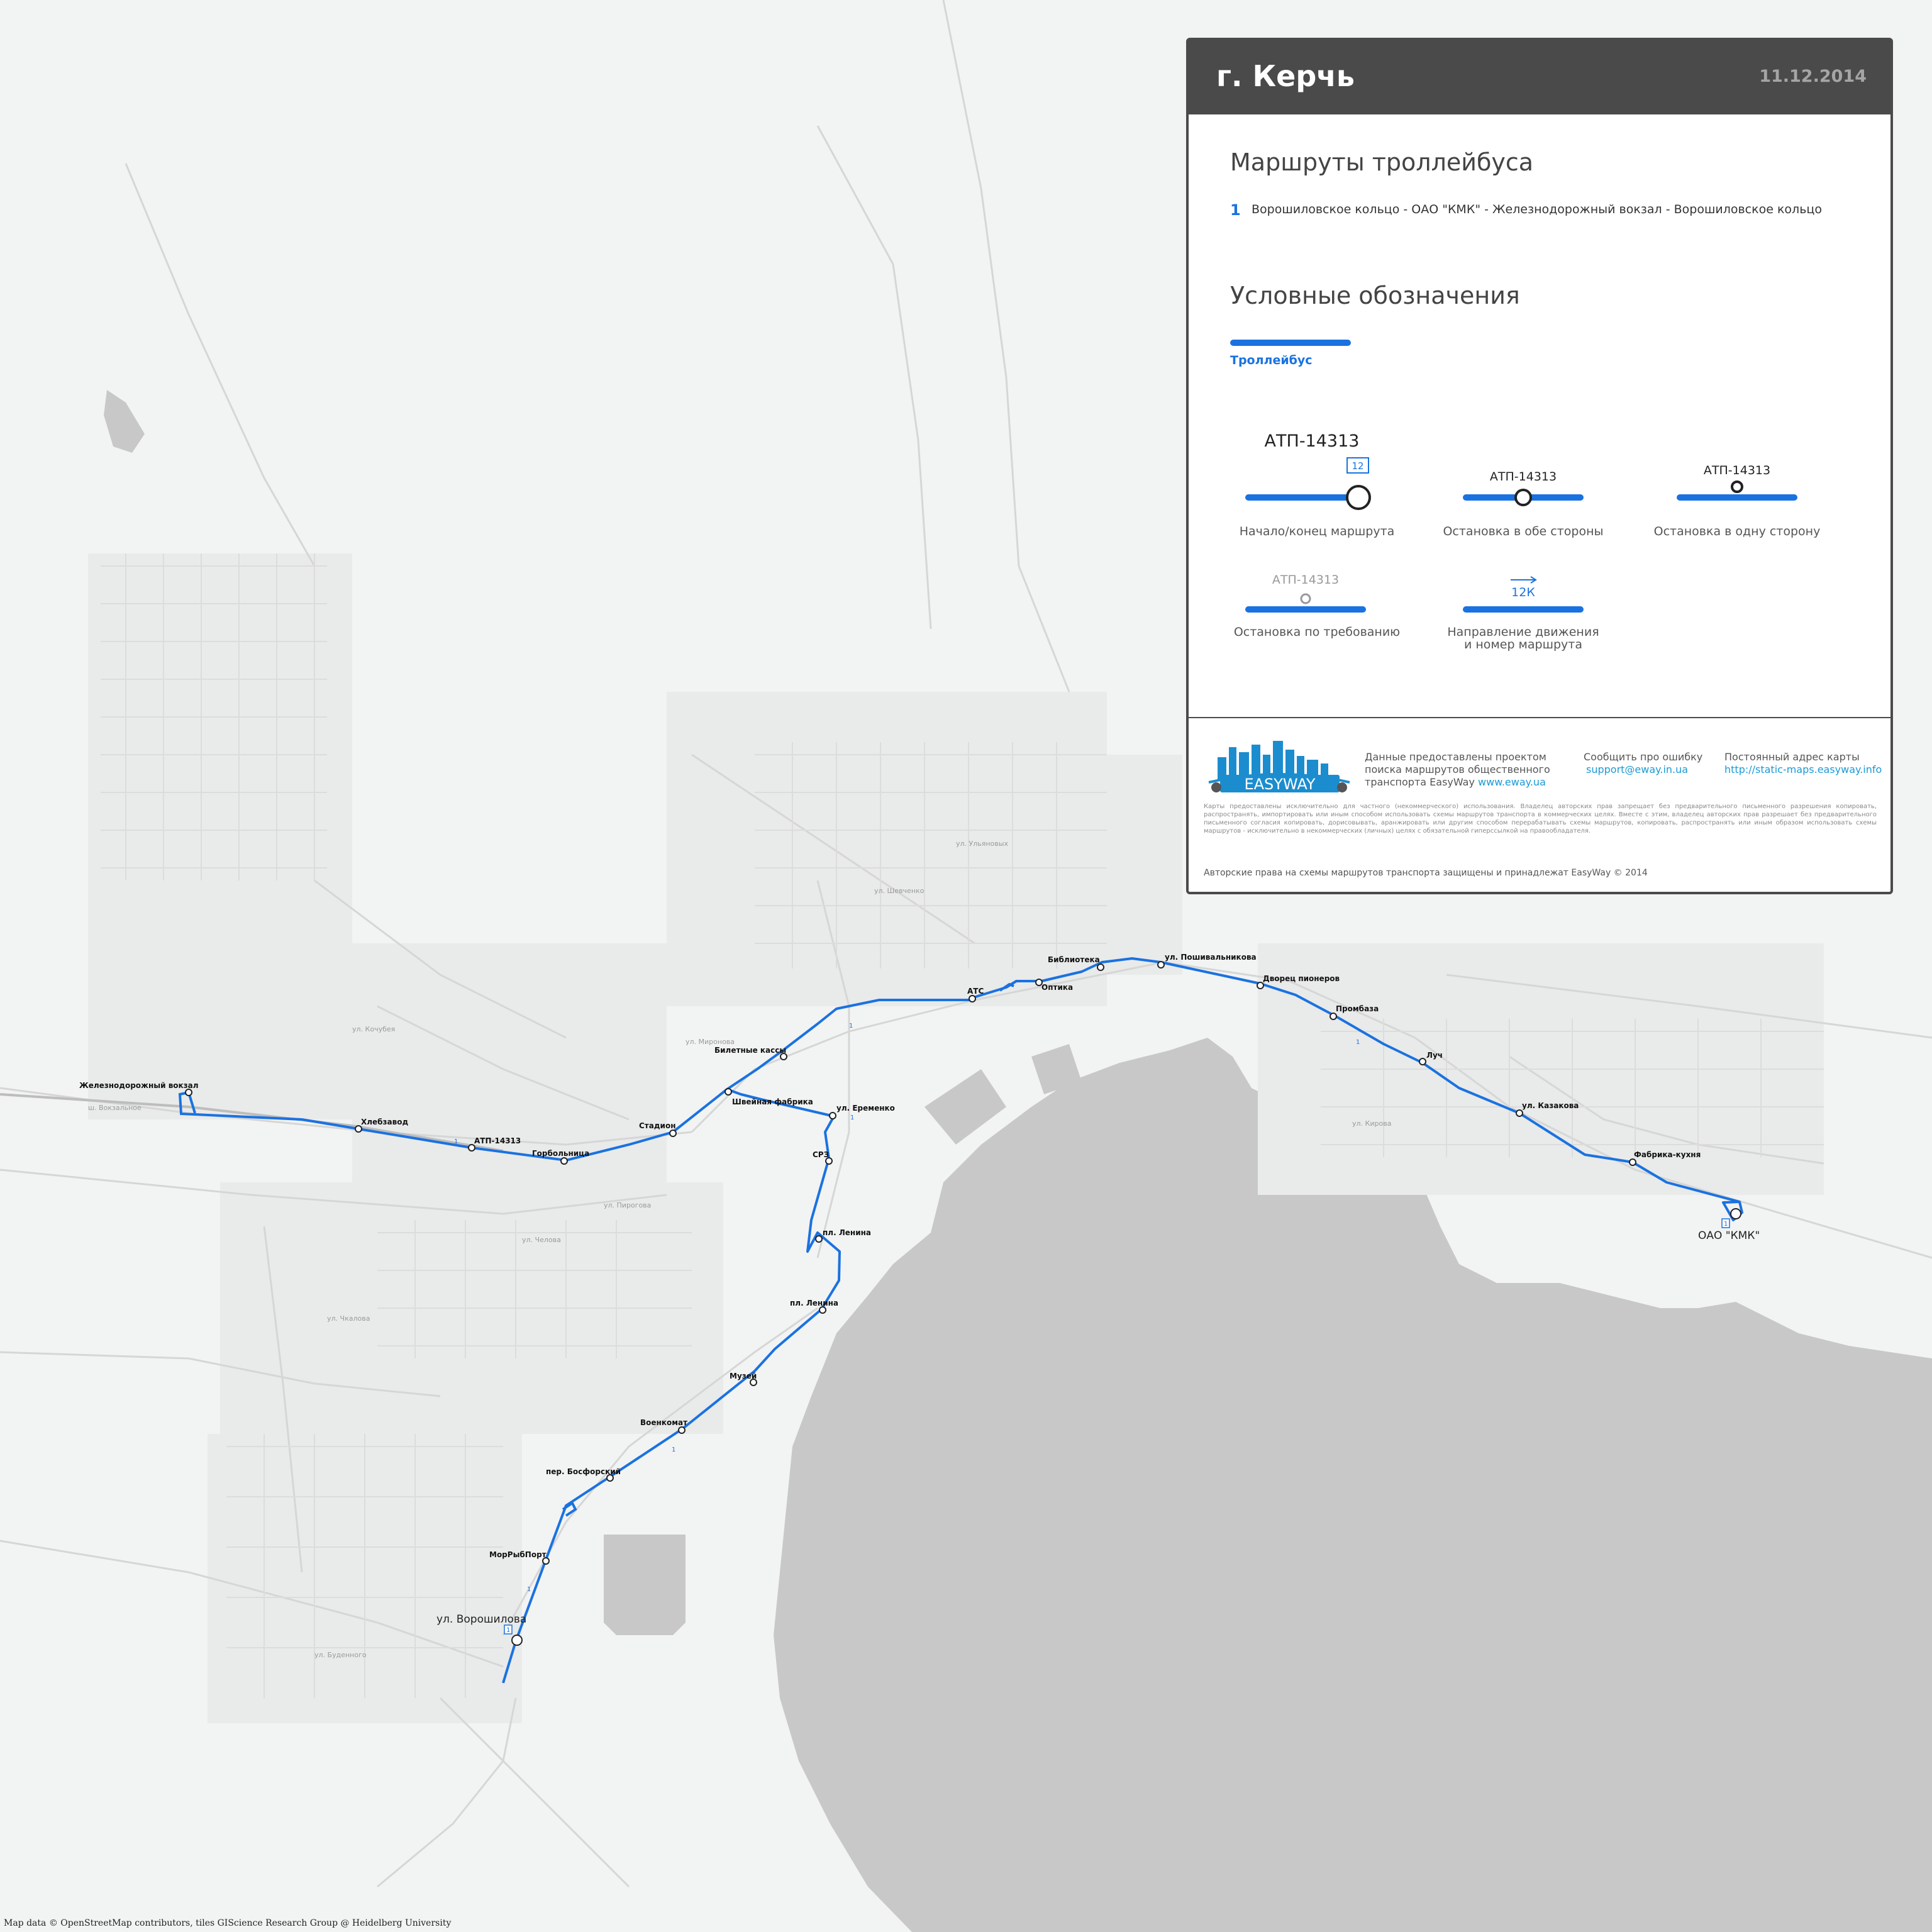  What do you see at coordinates (865, 1108) in the screenshot?
I see `stop-label: ул. Еременко` at bounding box center [865, 1108].